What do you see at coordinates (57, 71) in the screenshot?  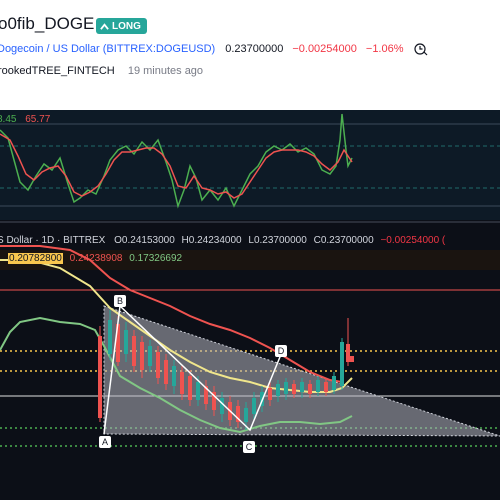 I see `author-name: rookedTREE_FINTECH` at bounding box center [57, 71].